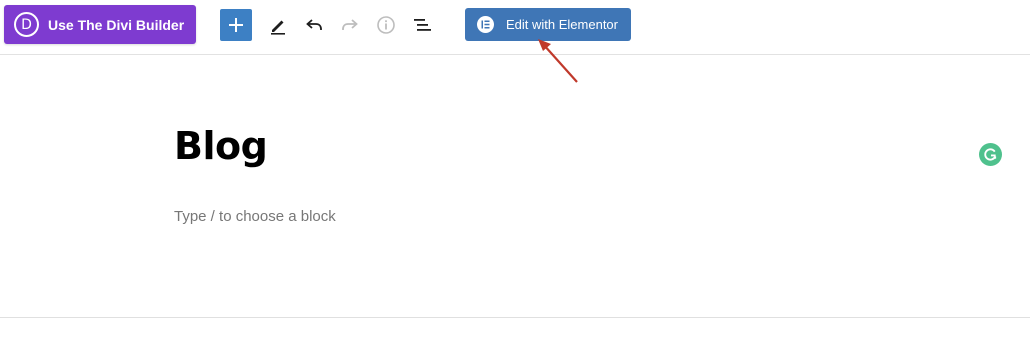 Image resolution: width=1030 pixels, height=339 pixels. I want to click on elementor-logo-icon, so click(485, 24).